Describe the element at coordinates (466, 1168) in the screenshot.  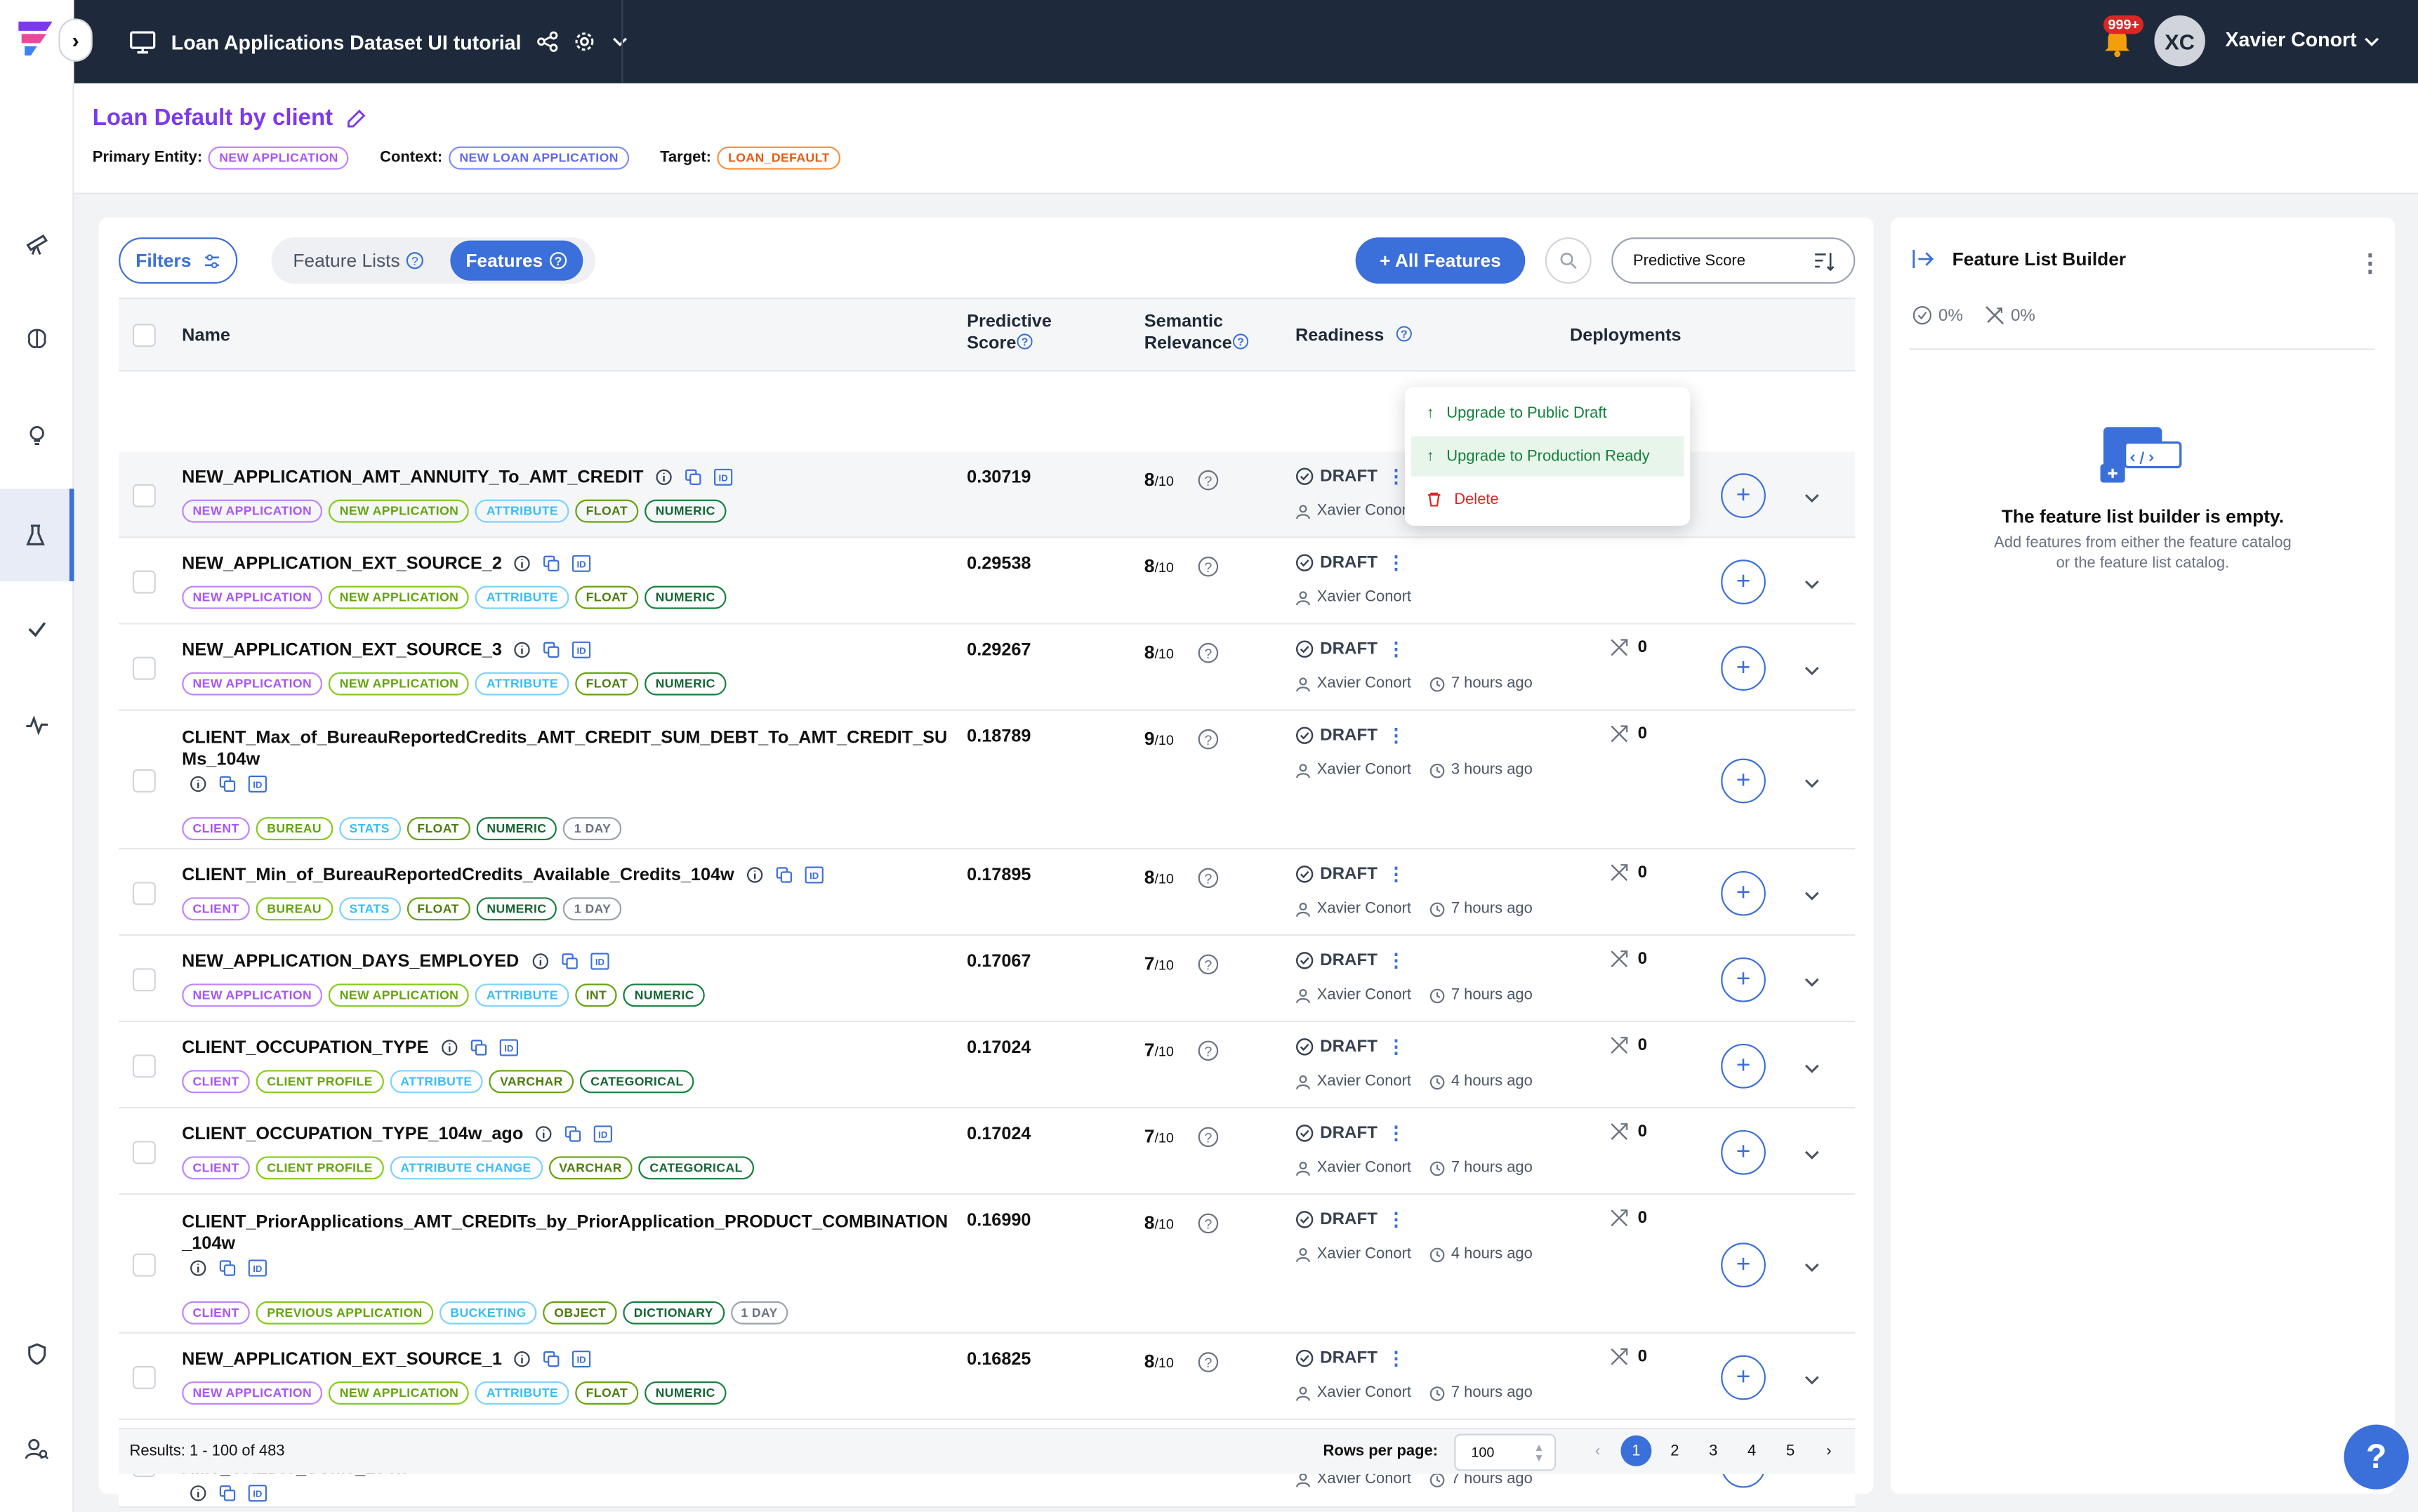
I see `tag-badge: ATTRIBUTE CHANGE` at that location.